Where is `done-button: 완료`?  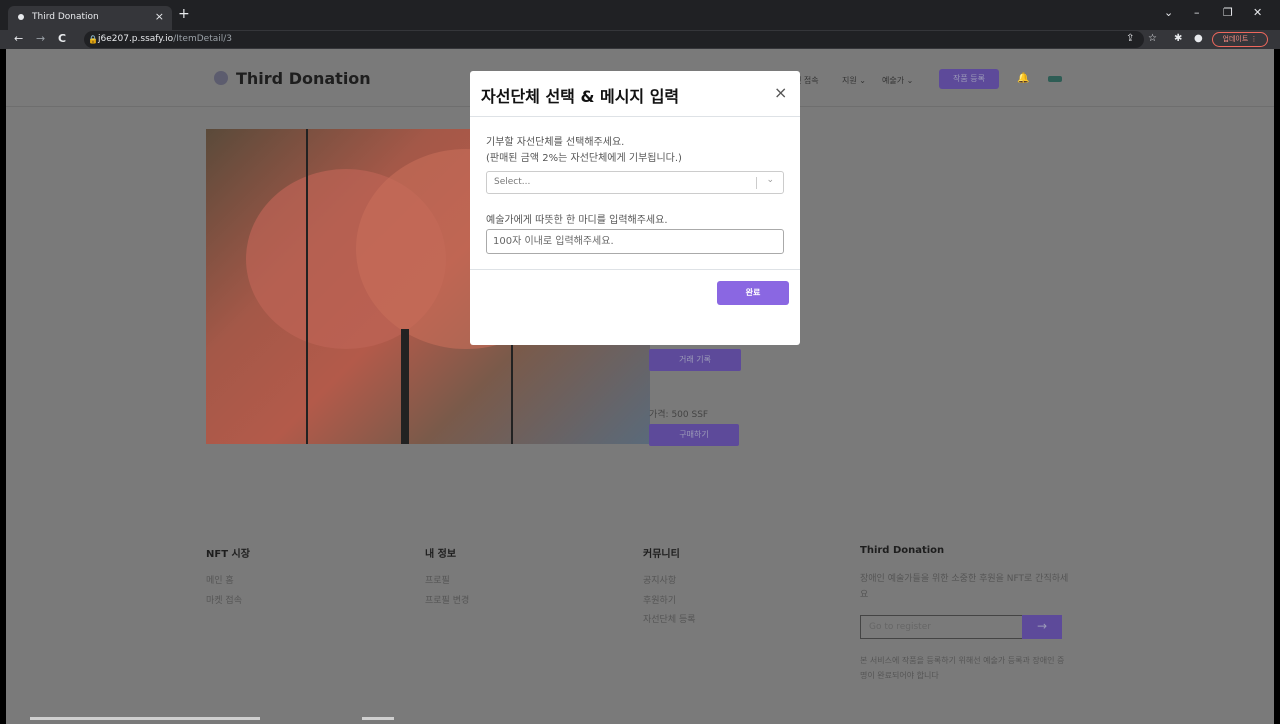 done-button: 완료 is located at coordinates (753, 293).